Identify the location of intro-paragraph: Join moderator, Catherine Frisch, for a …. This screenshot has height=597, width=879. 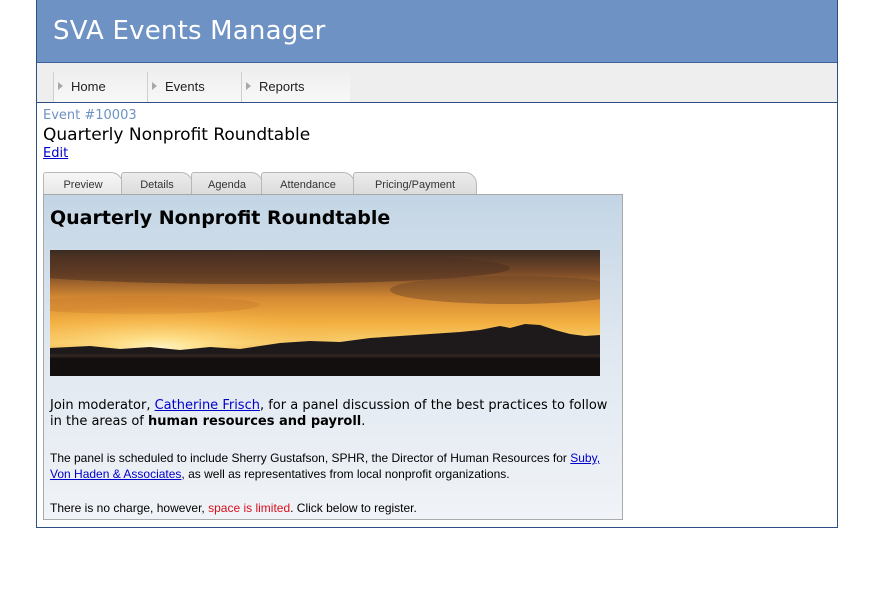
(330, 414).